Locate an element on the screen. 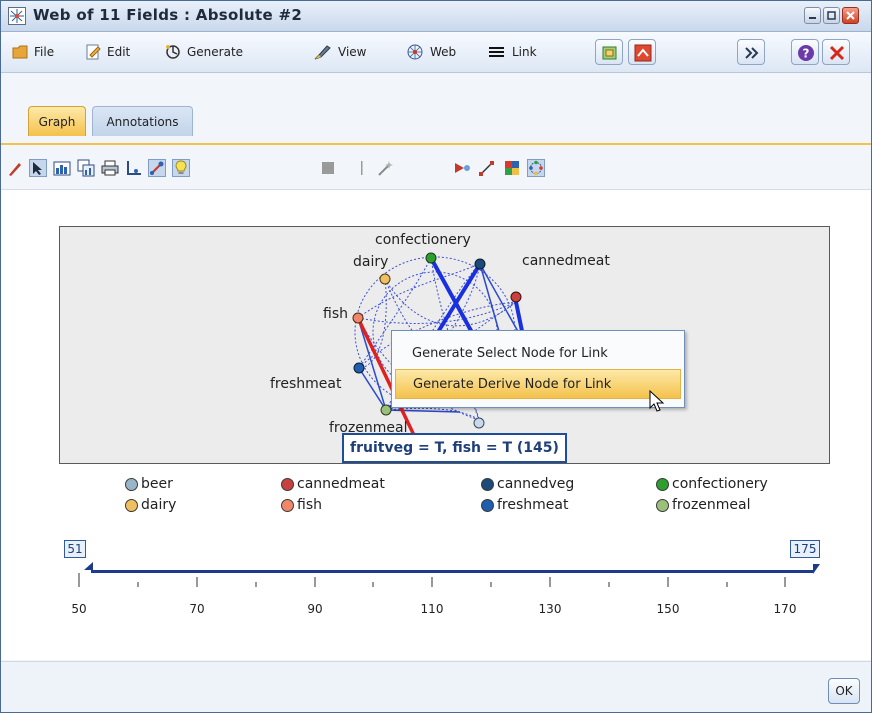 This screenshot has height=713, width=872. stop-button is located at coordinates (328, 168).